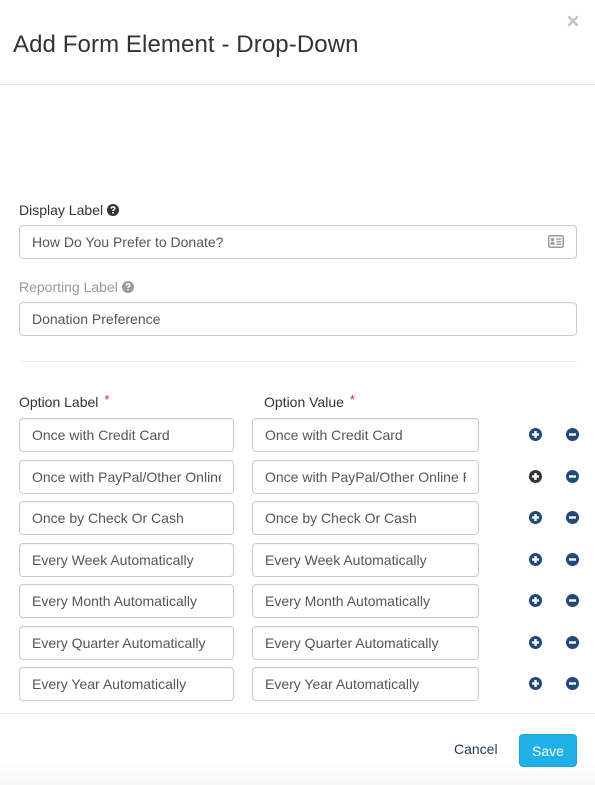 This screenshot has height=785, width=595. I want to click on section-divider, so click(298, 361).